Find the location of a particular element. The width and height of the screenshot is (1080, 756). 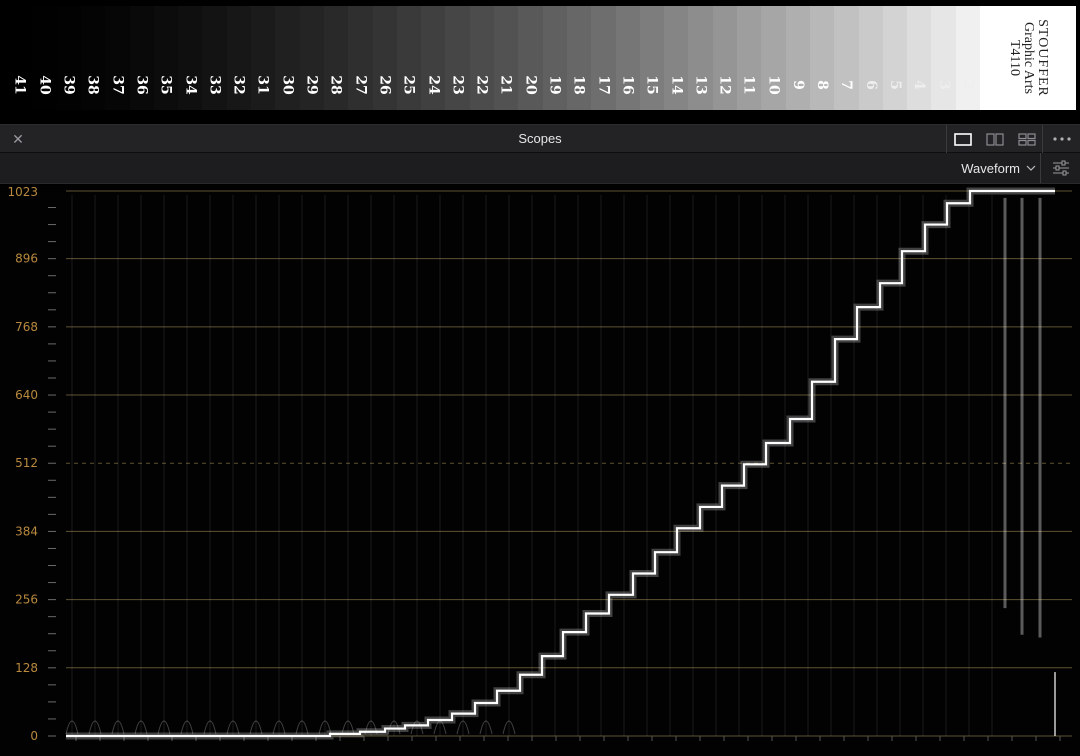

wedge-patch-label: 3 is located at coordinates (943, 85).